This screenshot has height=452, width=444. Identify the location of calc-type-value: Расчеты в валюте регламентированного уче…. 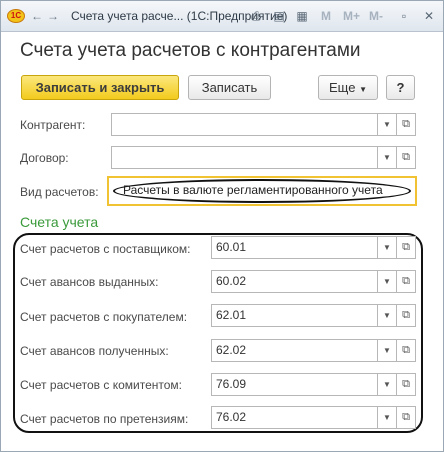
(253, 190).